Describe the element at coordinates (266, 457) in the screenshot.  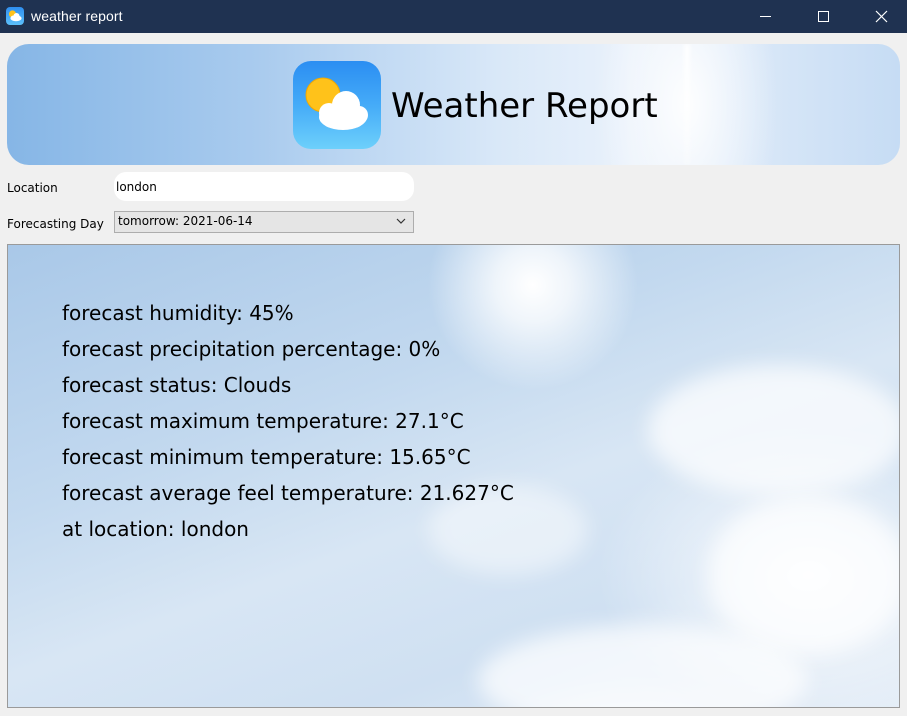
I see `forecast-min-temp: forecast minimum temperature: 15.65°C` at that location.